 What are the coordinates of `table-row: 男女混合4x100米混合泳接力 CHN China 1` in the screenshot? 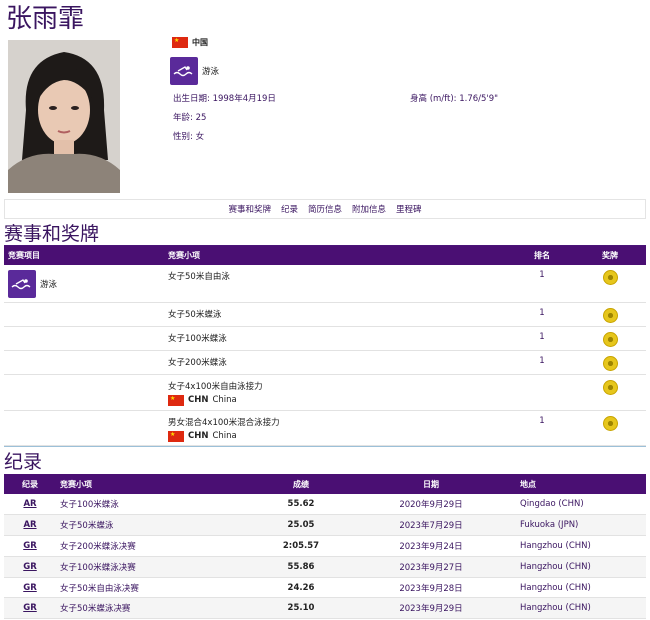 It's located at (325, 428).